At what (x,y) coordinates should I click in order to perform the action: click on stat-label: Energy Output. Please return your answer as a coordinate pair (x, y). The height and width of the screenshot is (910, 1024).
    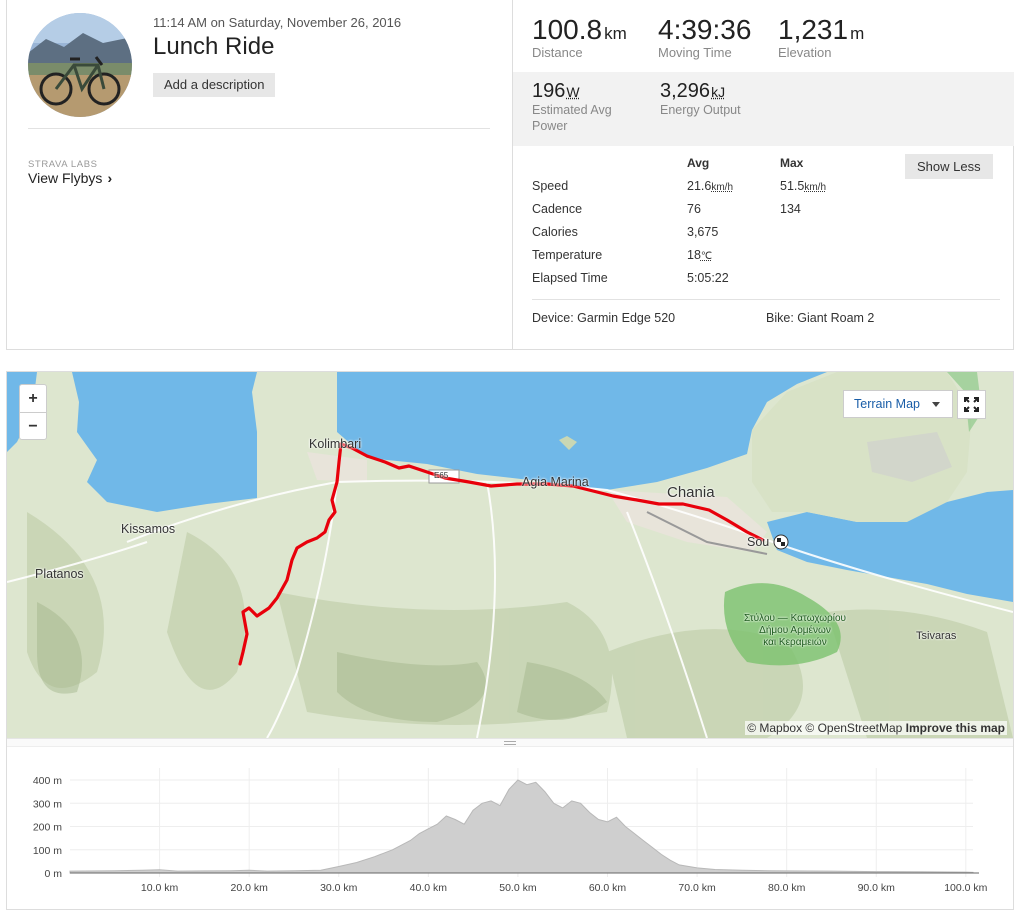
    Looking at the image, I should click on (700, 110).